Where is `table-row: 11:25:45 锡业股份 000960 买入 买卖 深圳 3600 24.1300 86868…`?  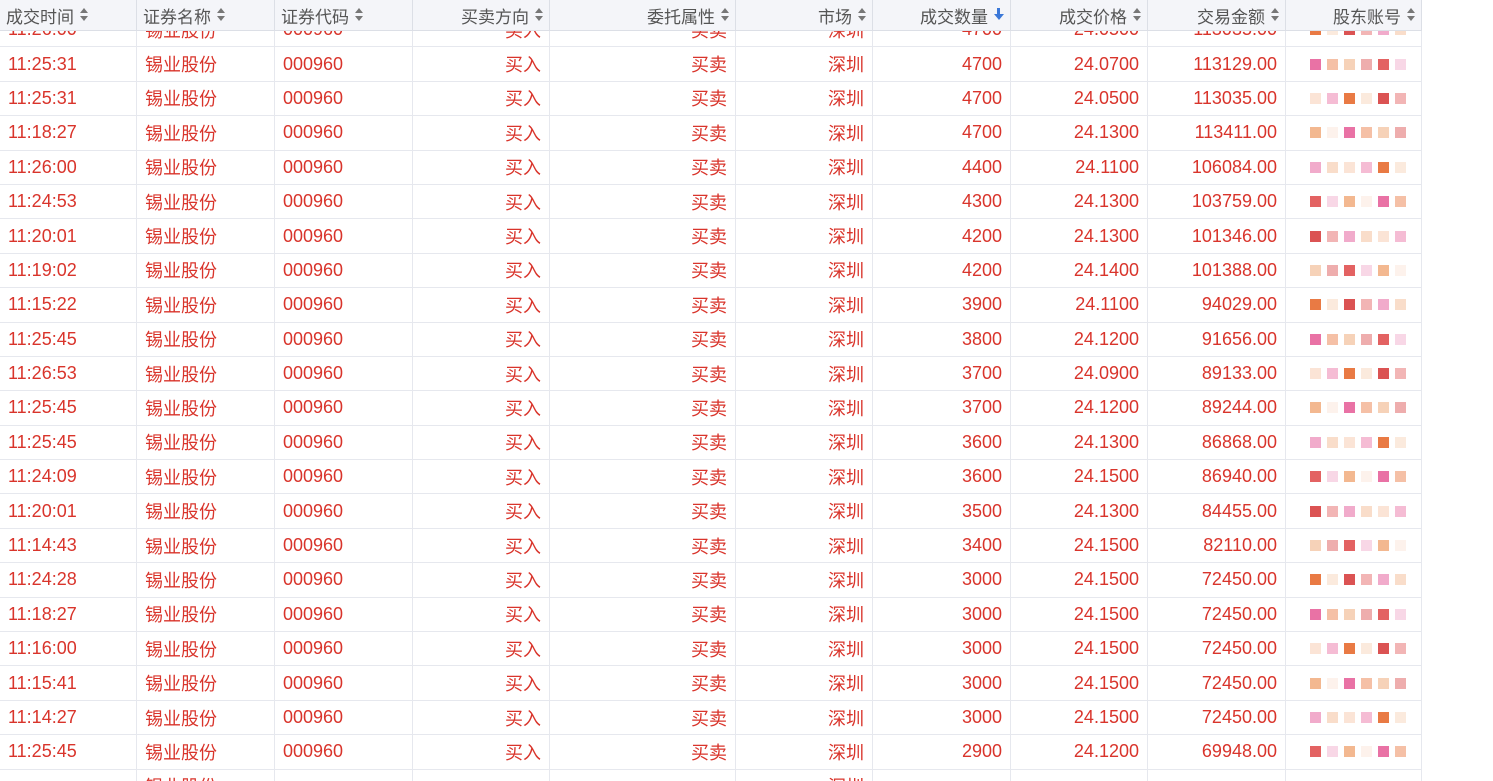 table-row: 11:25:45 锡业股份 000960 买入 买卖 深圳 3600 24.1300 86868… is located at coordinates (711, 443).